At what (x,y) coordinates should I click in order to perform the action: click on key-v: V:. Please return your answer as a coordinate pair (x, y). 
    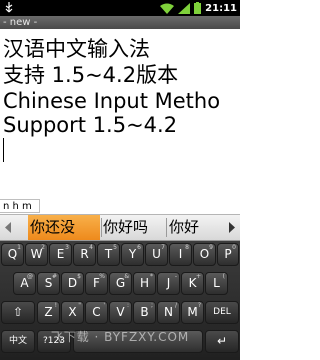
    Looking at the image, I should click on (120, 312).